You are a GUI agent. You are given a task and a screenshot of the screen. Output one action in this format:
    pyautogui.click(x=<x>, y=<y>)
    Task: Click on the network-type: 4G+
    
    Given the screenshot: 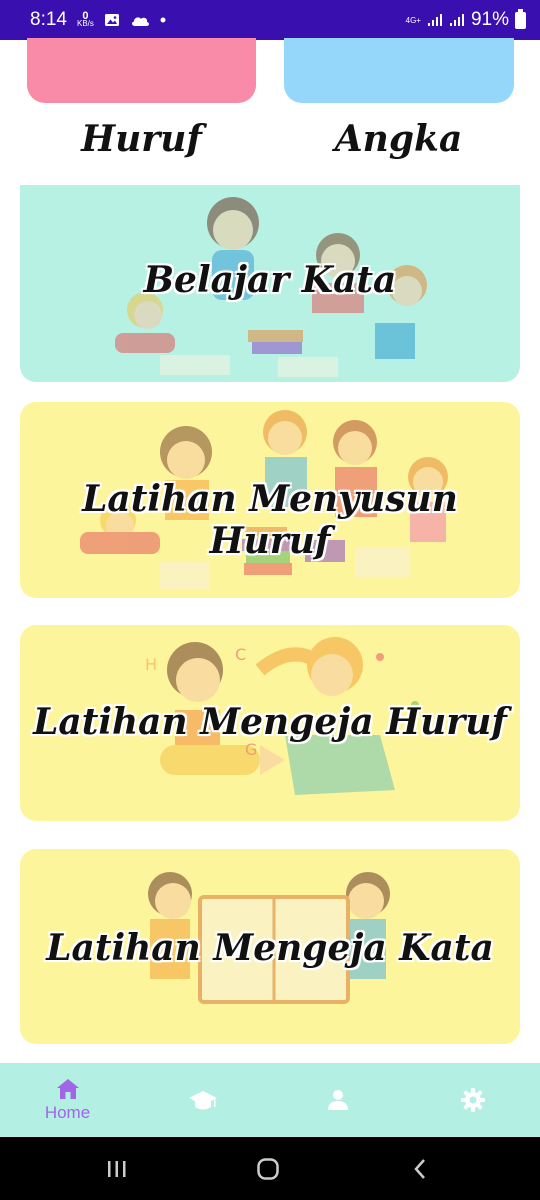 What is the action you would take?
    pyautogui.click(x=413, y=20)
    